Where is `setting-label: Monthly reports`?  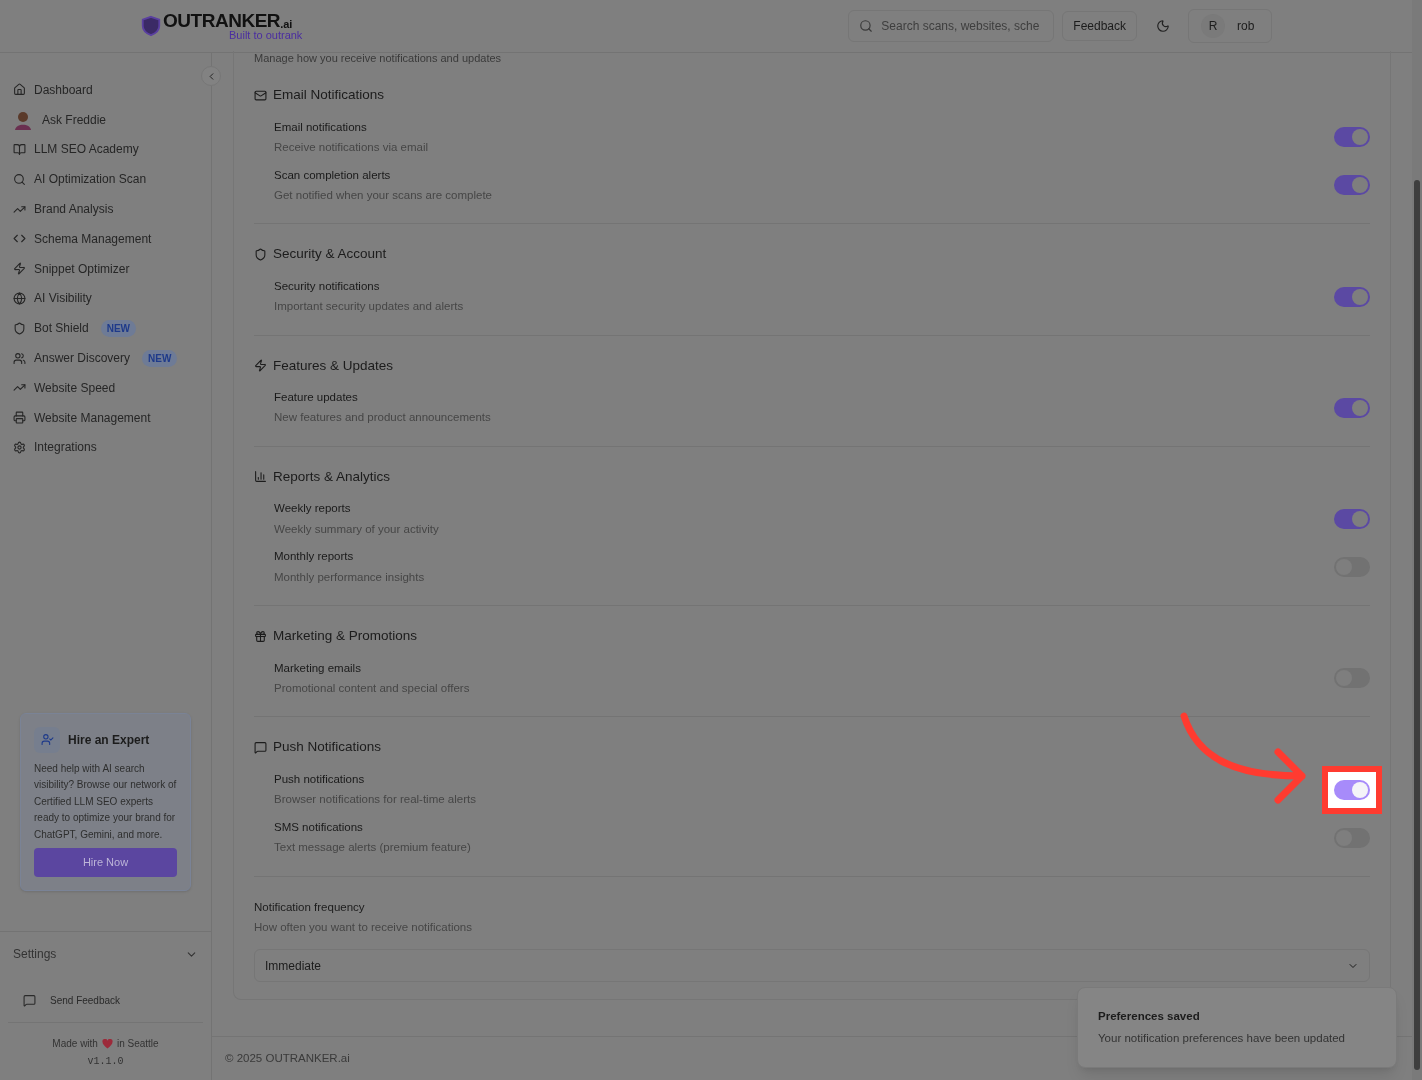 setting-label: Monthly reports is located at coordinates (314, 557).